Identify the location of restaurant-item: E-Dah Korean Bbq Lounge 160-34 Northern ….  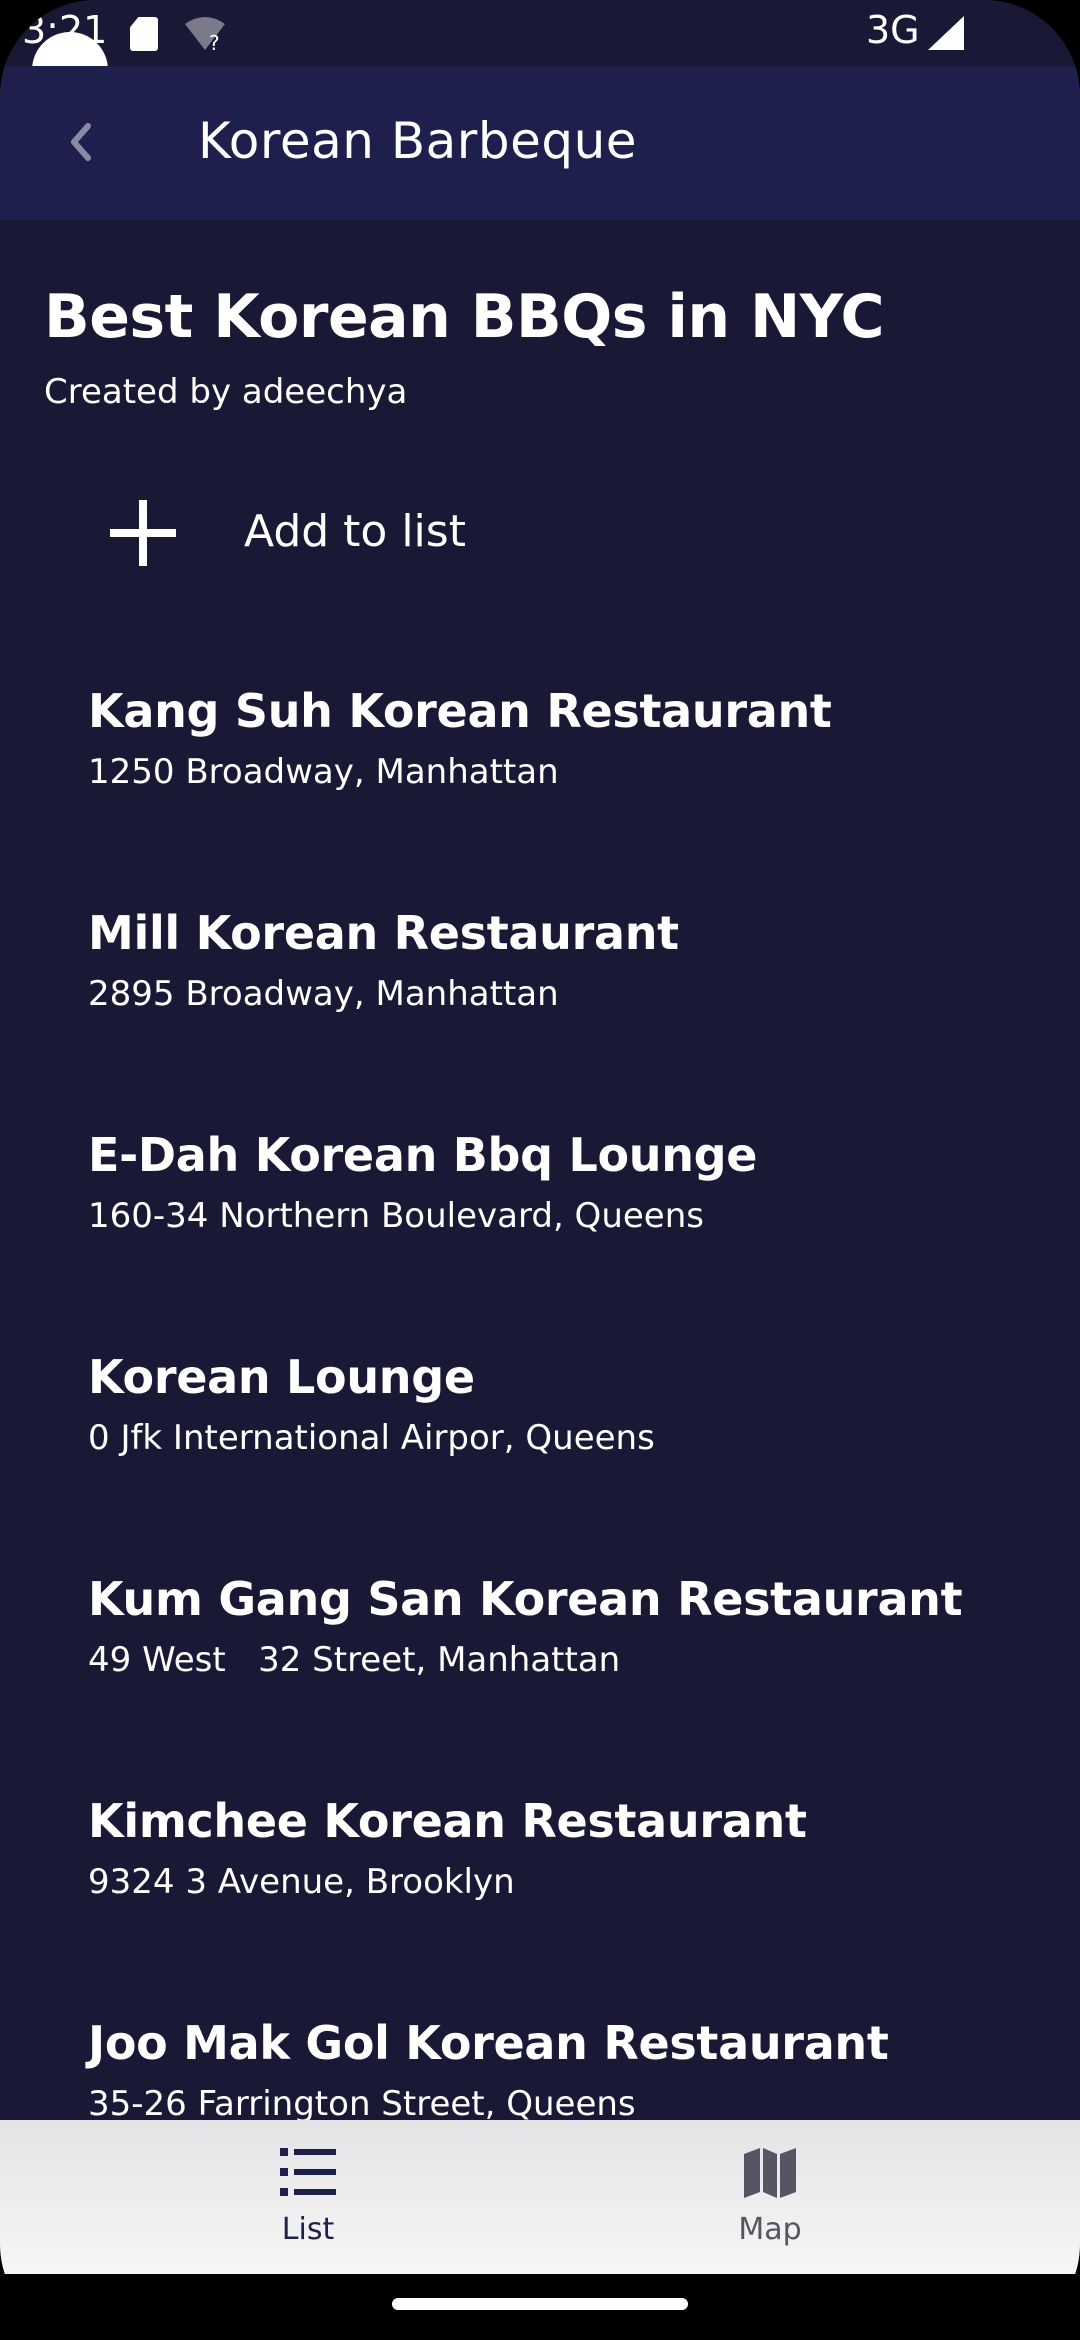
(540, 1229).